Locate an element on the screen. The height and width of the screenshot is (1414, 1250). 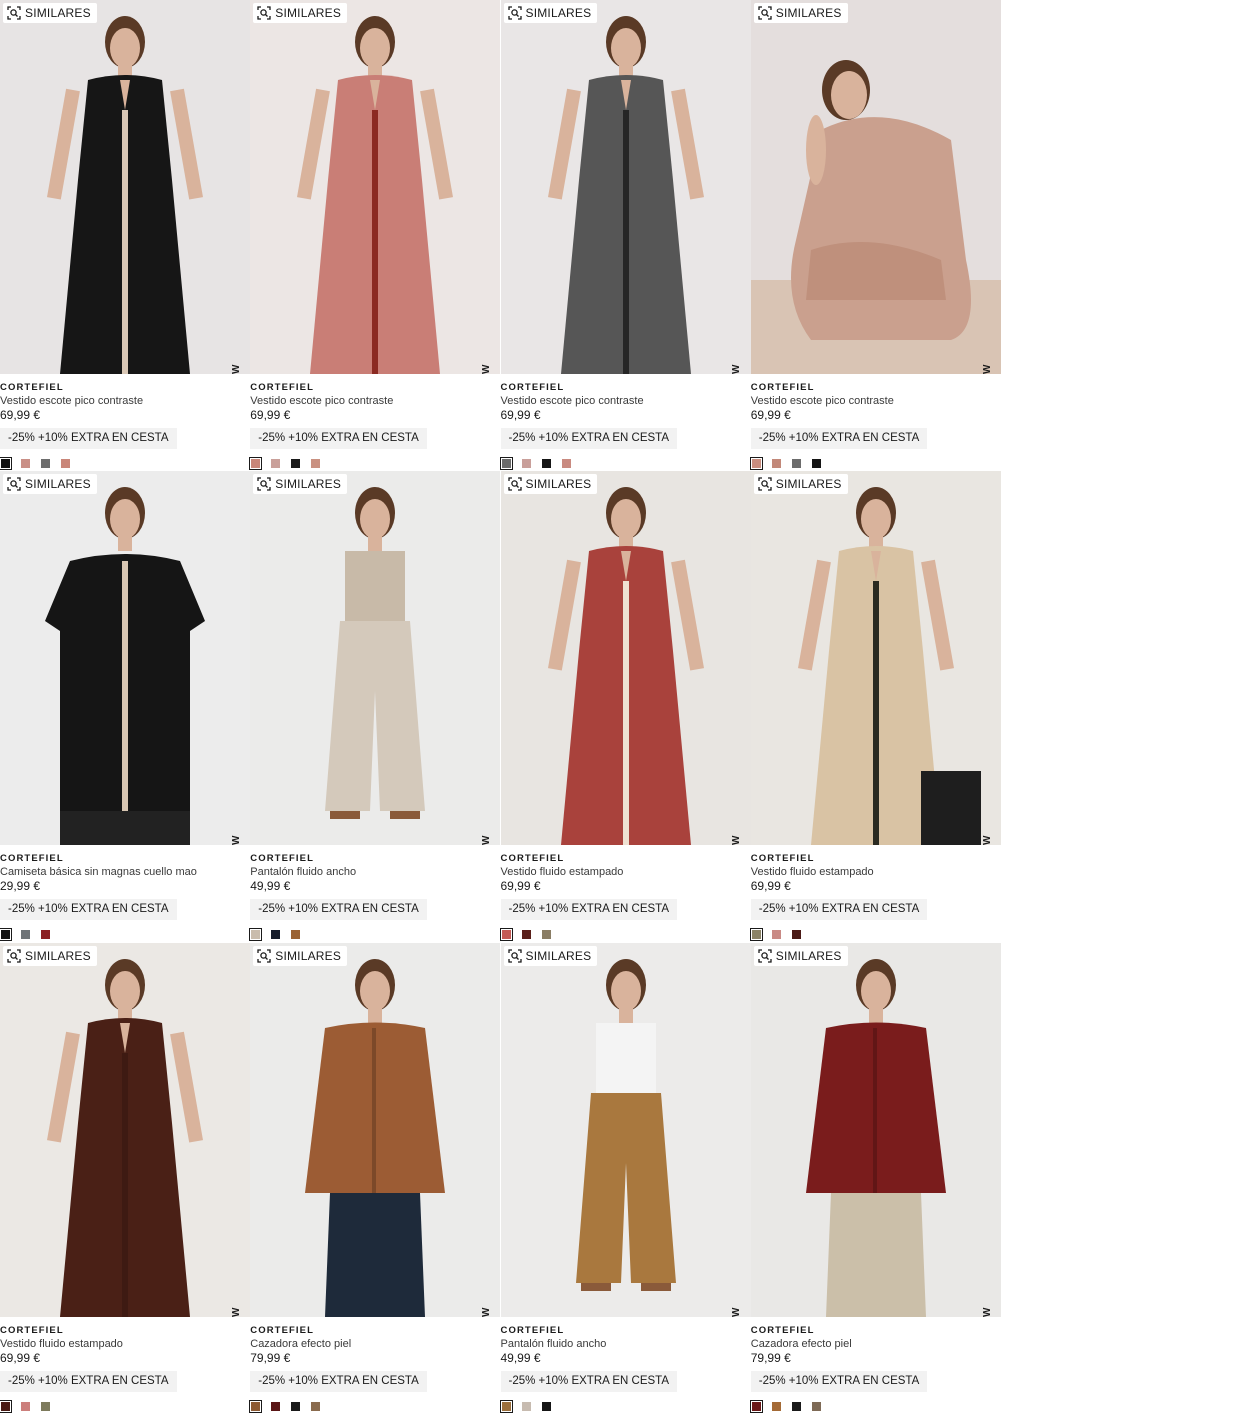
color-swatches is located at coordinates (25, 1406).